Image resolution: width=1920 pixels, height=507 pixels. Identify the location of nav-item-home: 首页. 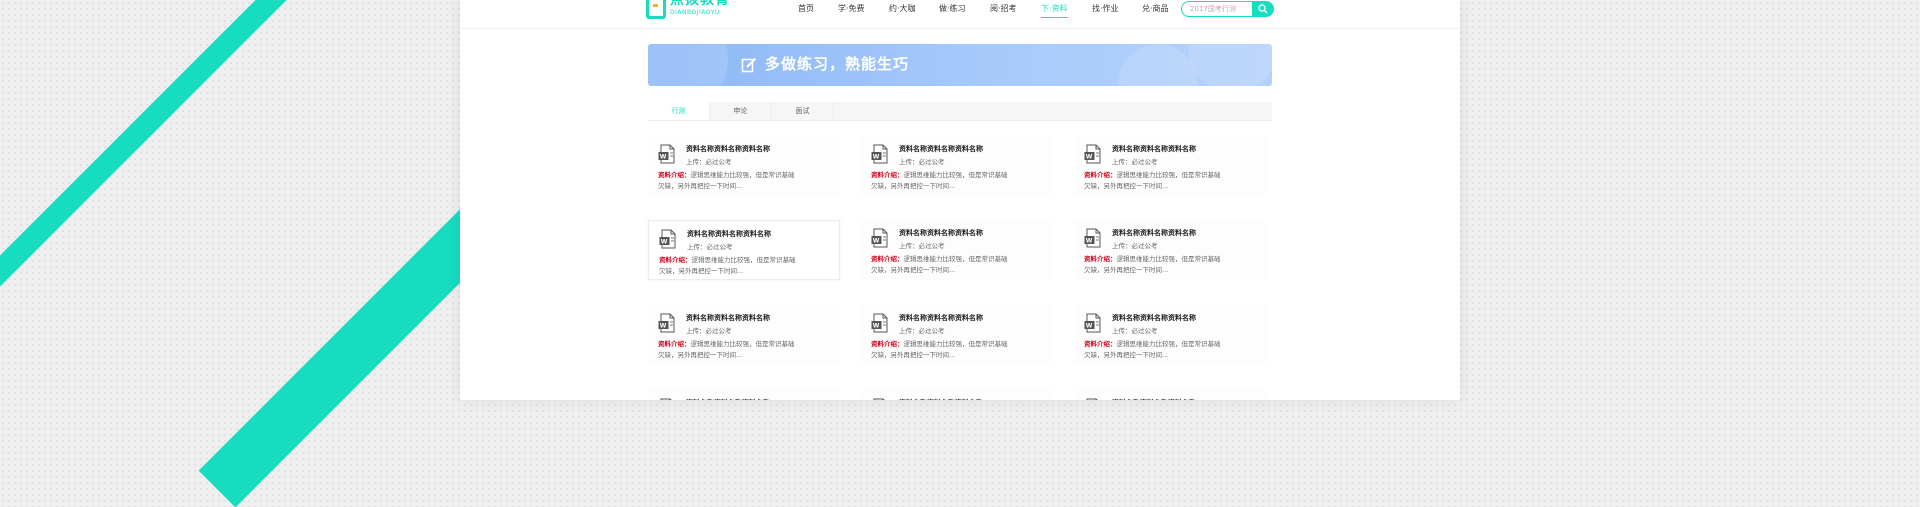
(806, 9).